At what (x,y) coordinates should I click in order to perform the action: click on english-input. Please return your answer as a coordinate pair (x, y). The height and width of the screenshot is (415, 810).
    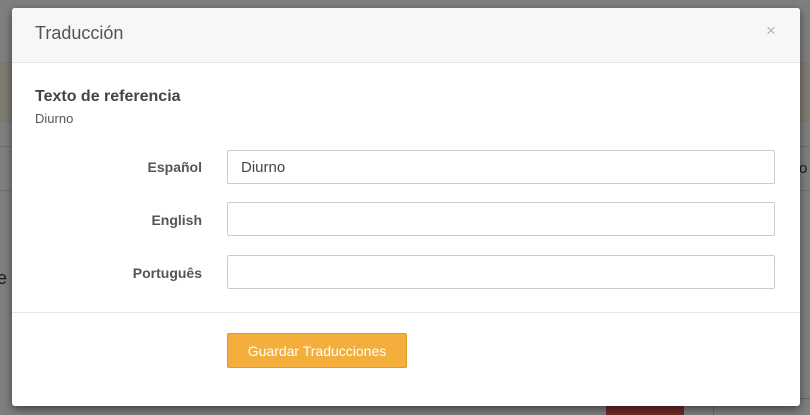
    Looking at the image, I should click on (501, 219).